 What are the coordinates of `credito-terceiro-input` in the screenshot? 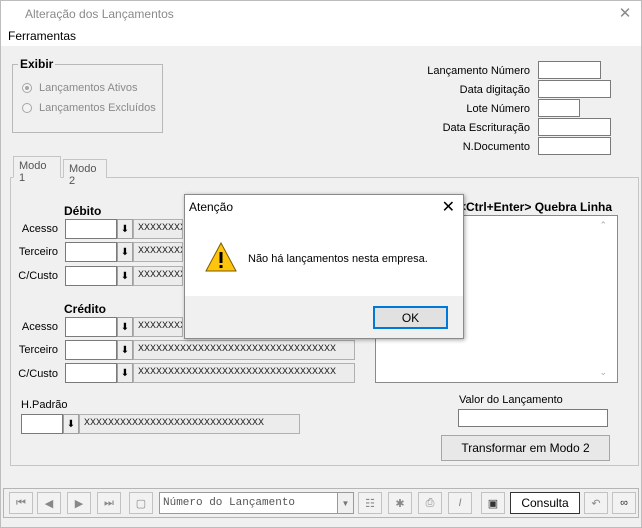 It's located at (91, 350).